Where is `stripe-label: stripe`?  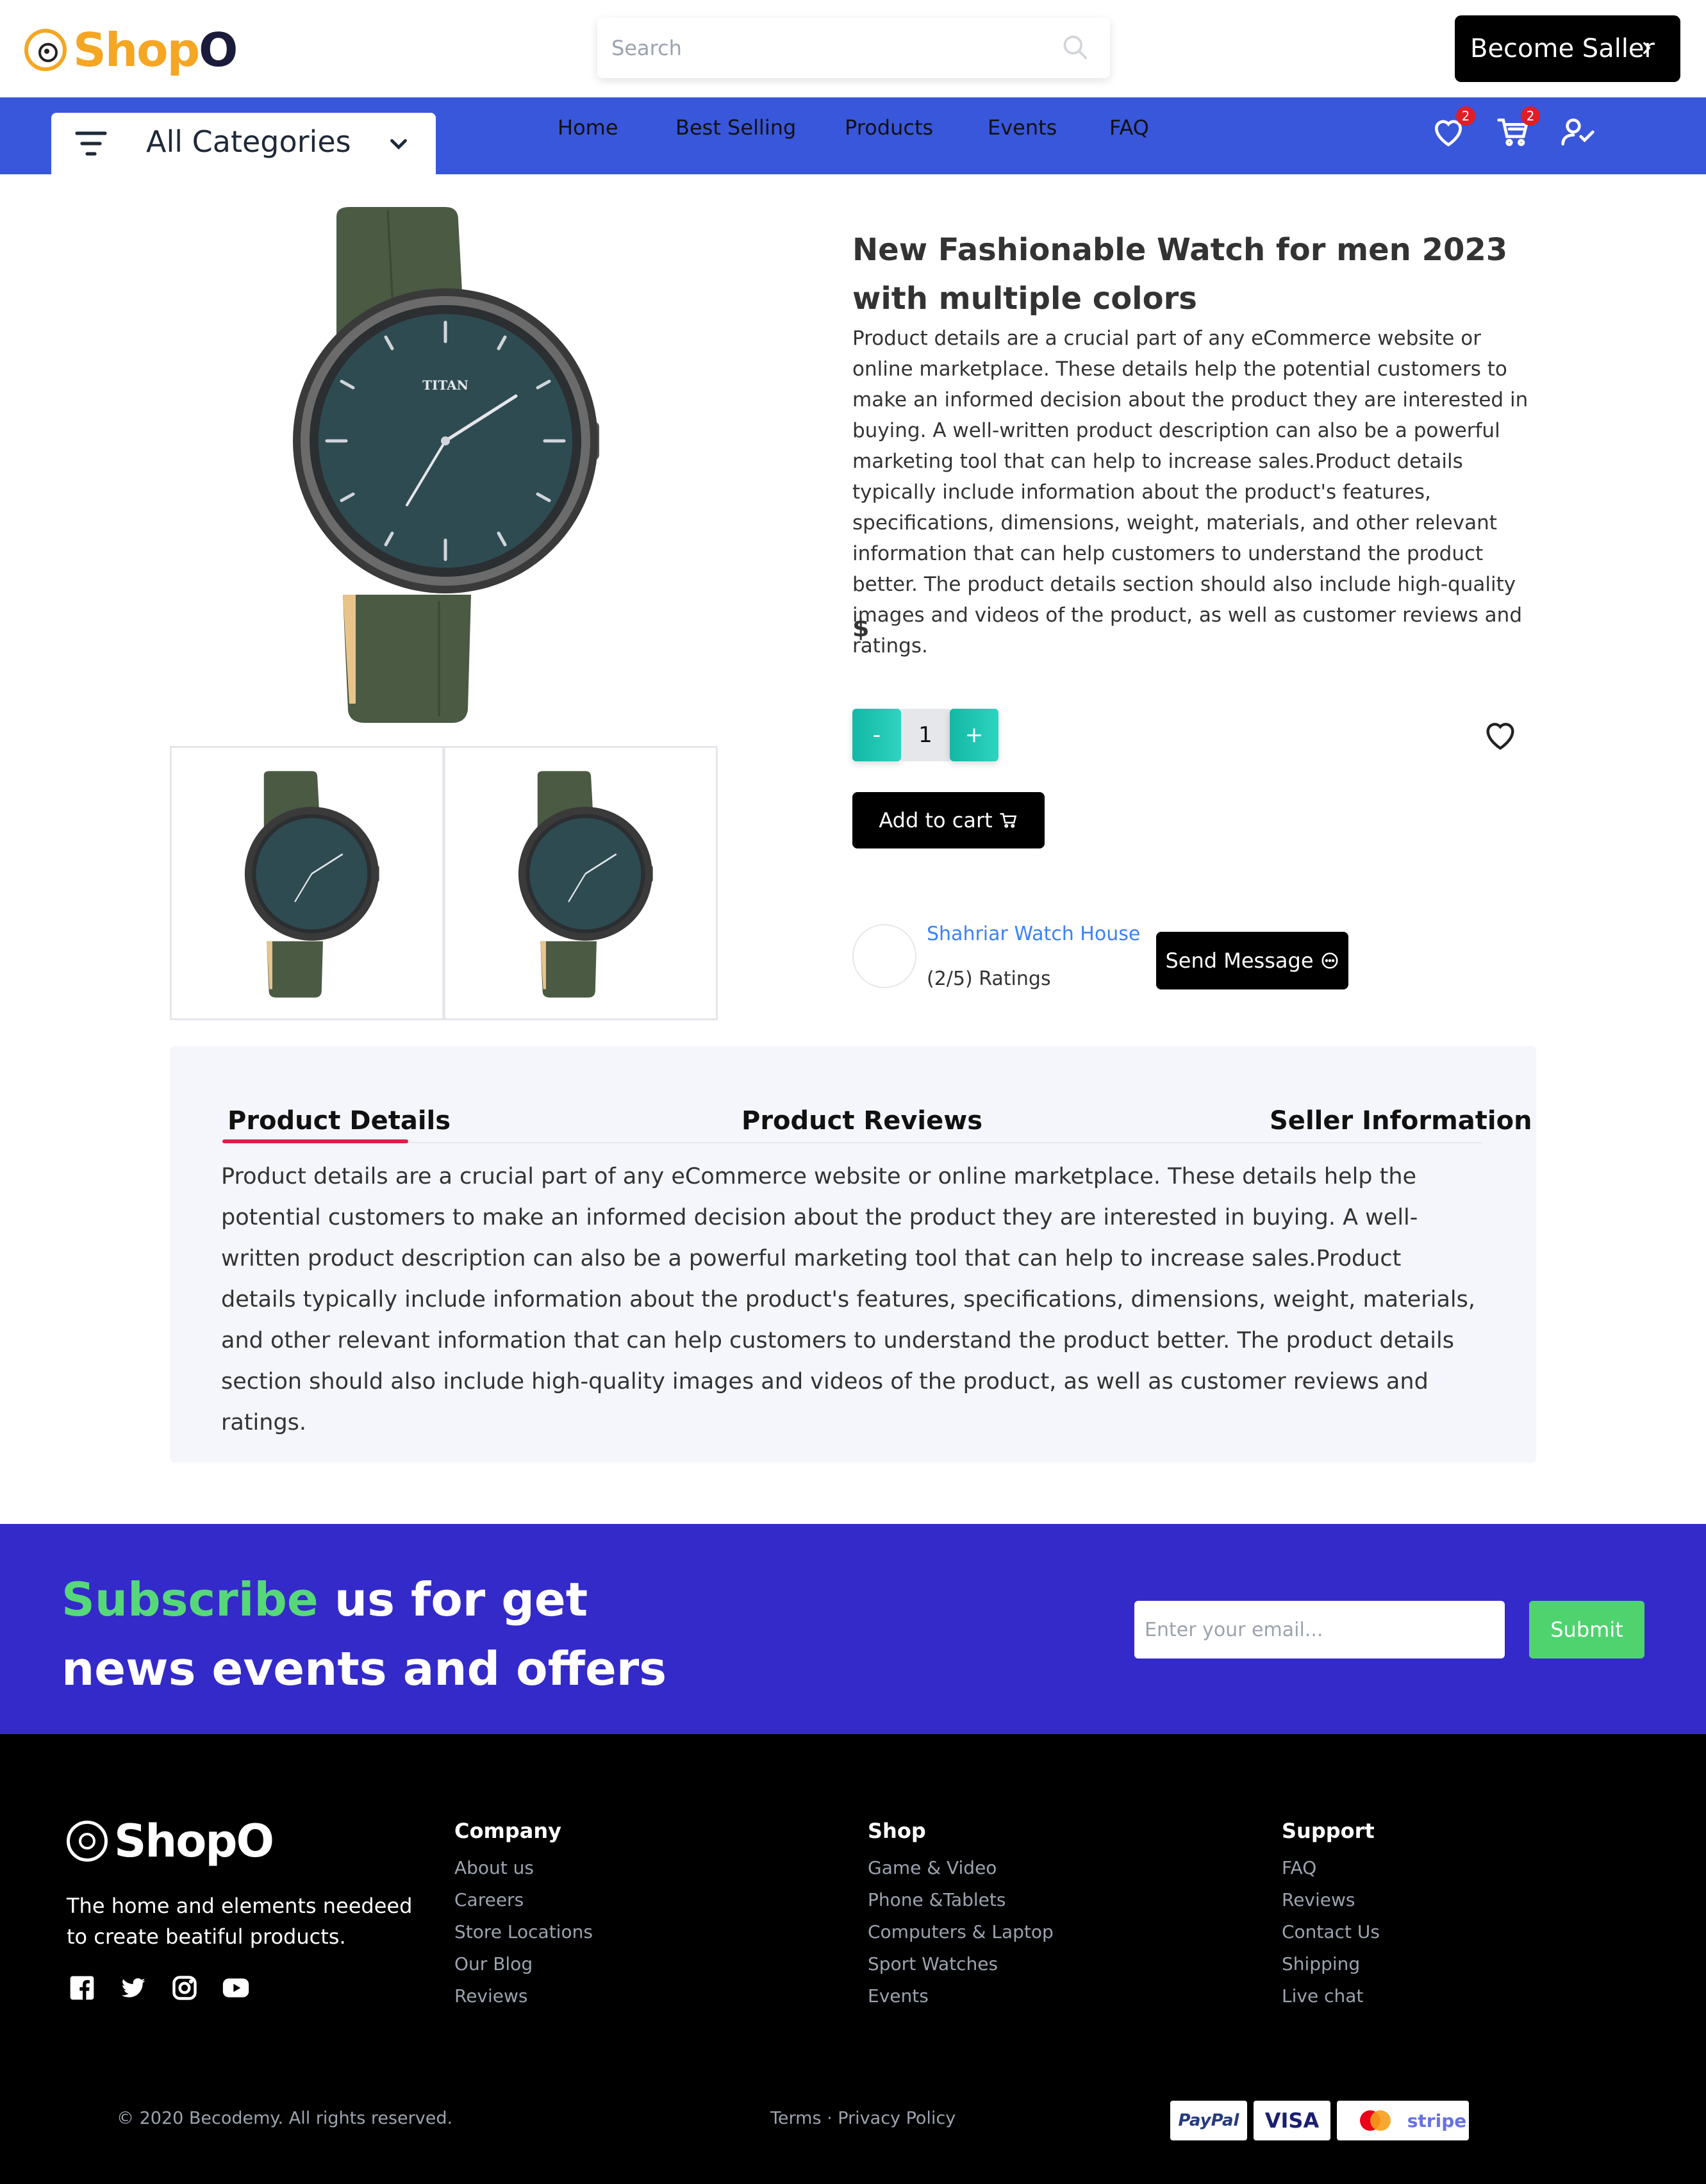 stripe-label: stripe is located at coordinates (1437, 2120).